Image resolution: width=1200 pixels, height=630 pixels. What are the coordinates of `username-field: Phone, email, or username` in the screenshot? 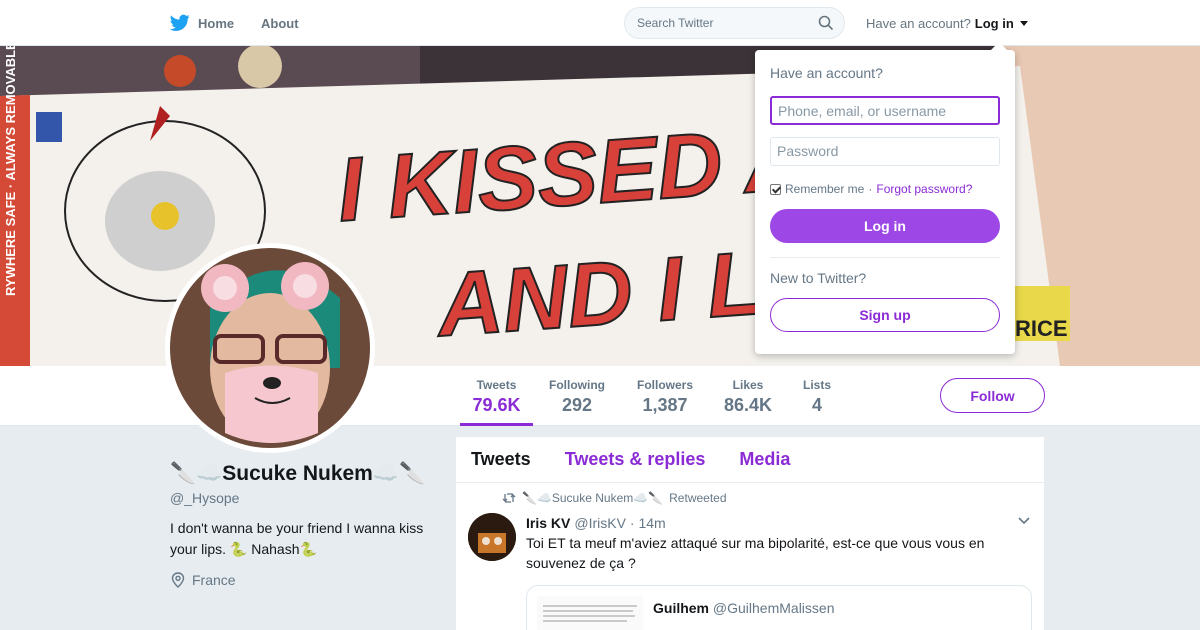 It's located at (885, 110).